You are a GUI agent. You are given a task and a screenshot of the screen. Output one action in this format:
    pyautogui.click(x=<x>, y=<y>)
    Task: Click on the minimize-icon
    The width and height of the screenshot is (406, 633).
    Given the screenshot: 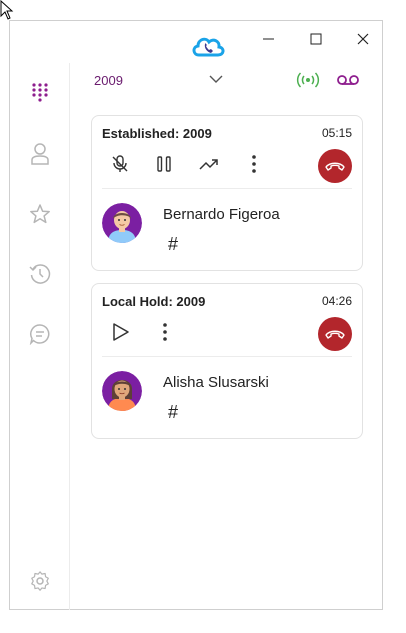 What is the action you would take?
    pyautogui.click(x=268, y=39)
    